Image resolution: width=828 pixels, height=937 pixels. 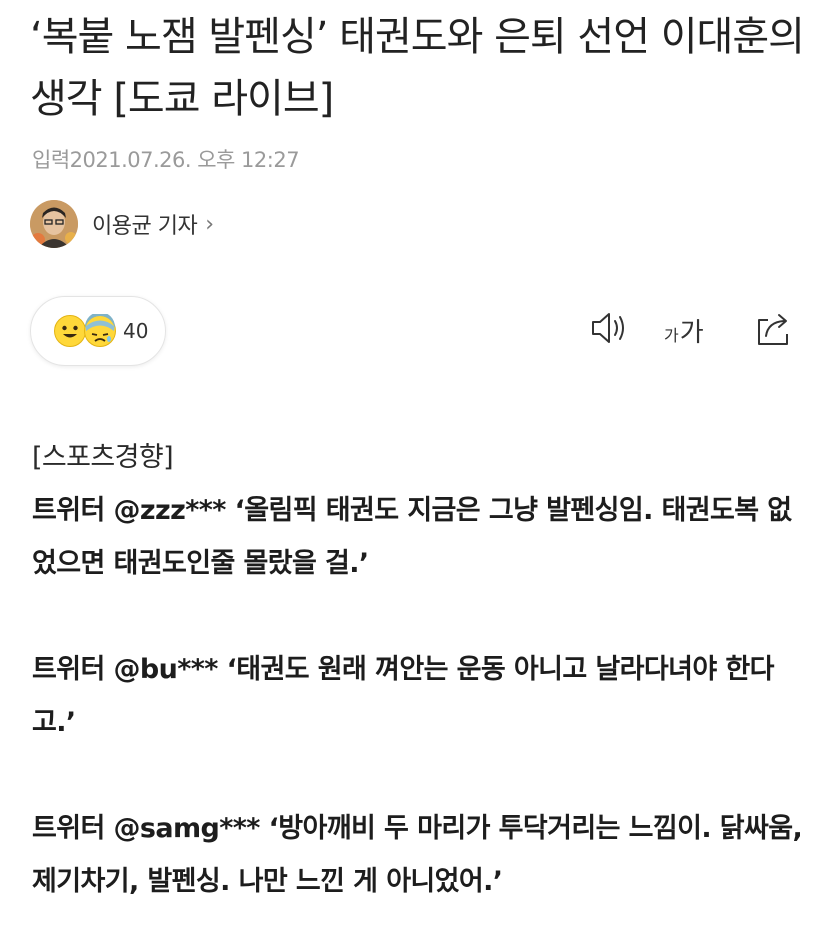 I want to click on reaction-count: 40, so click(x=136, y=331).